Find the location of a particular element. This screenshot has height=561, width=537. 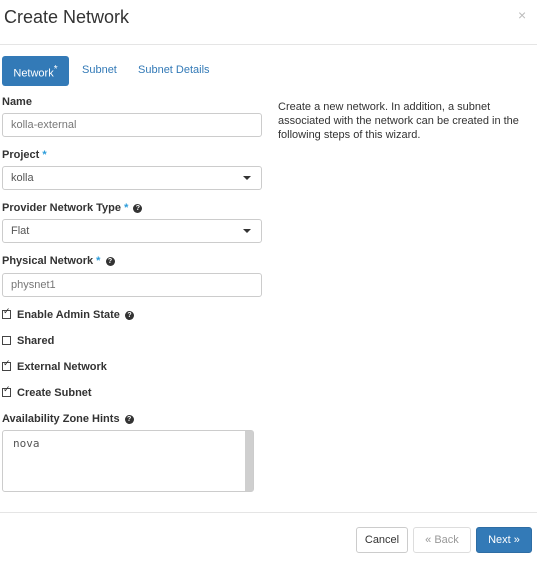

dialog-header: Create Network × is located at coordinates (268, 22).